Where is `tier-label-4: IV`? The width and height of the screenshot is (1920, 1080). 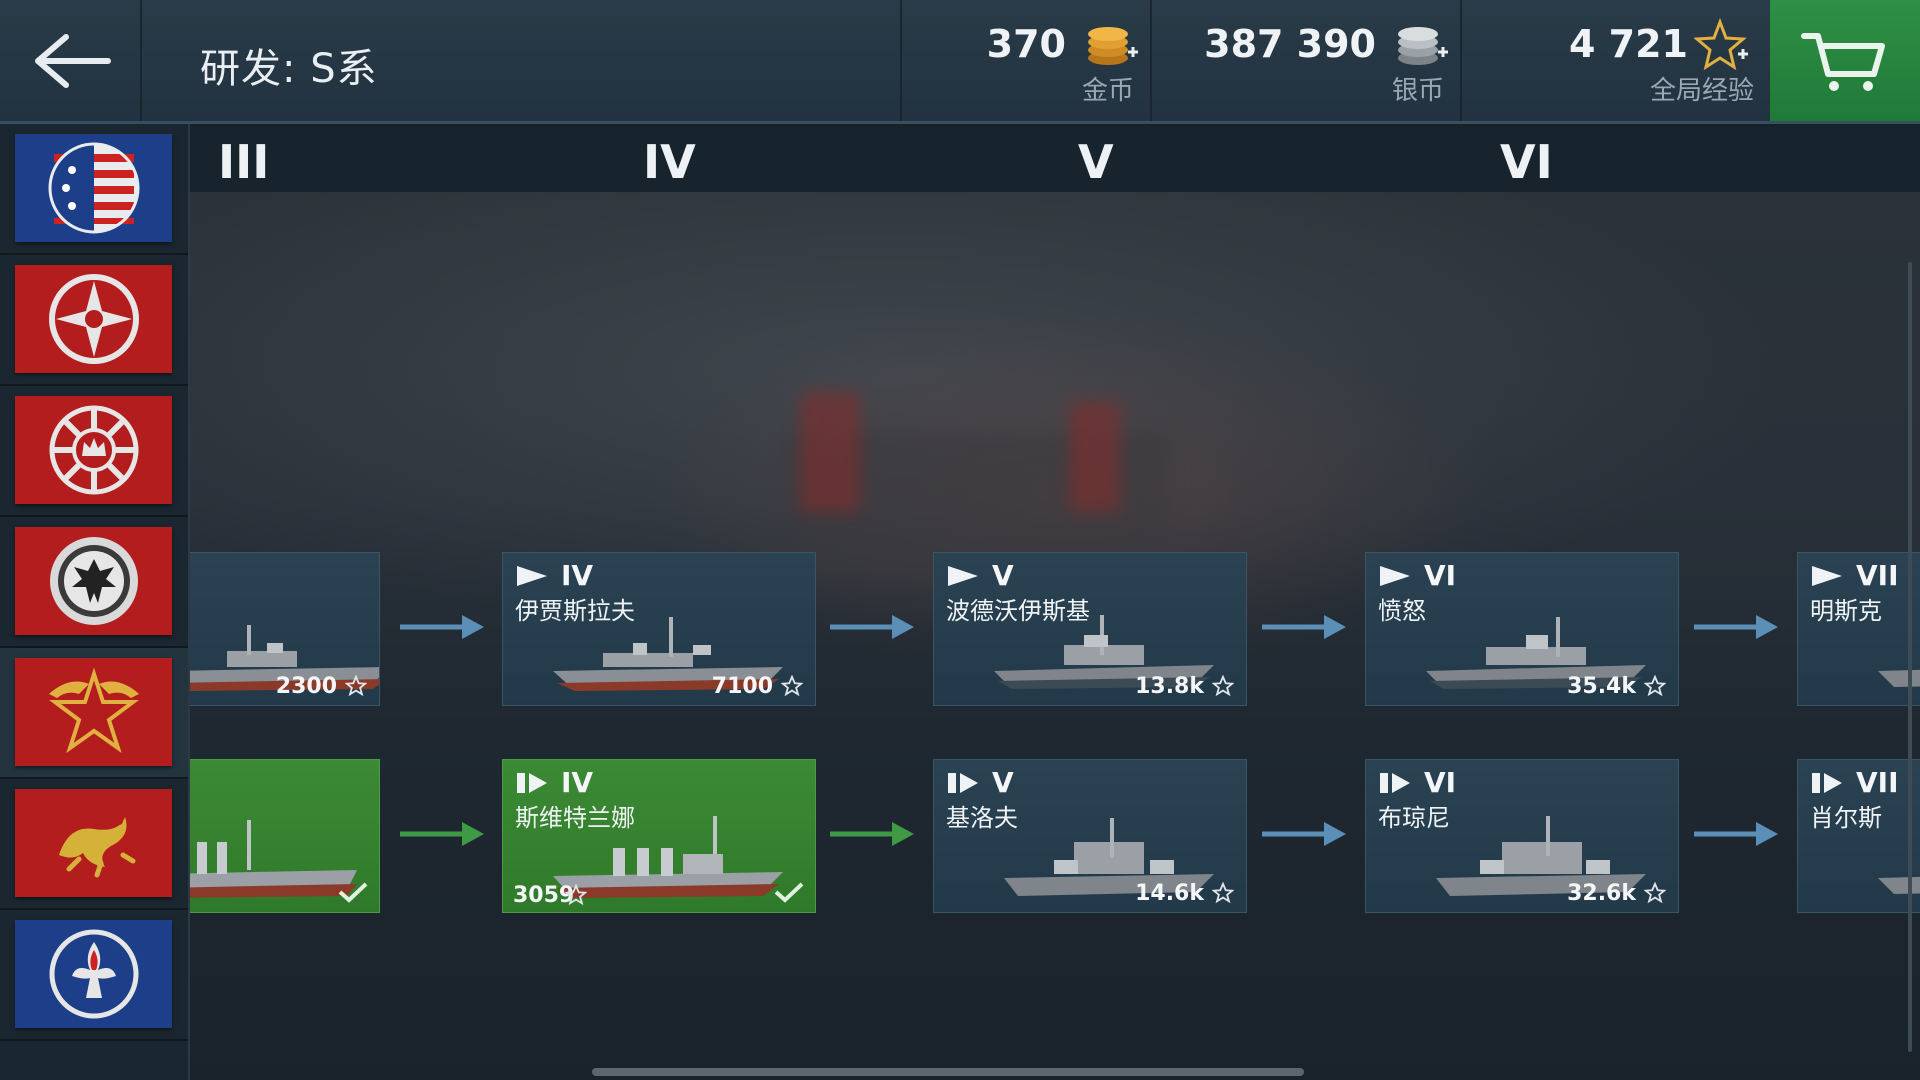
tier-label-4: IV is located at coordinates (669, 162).